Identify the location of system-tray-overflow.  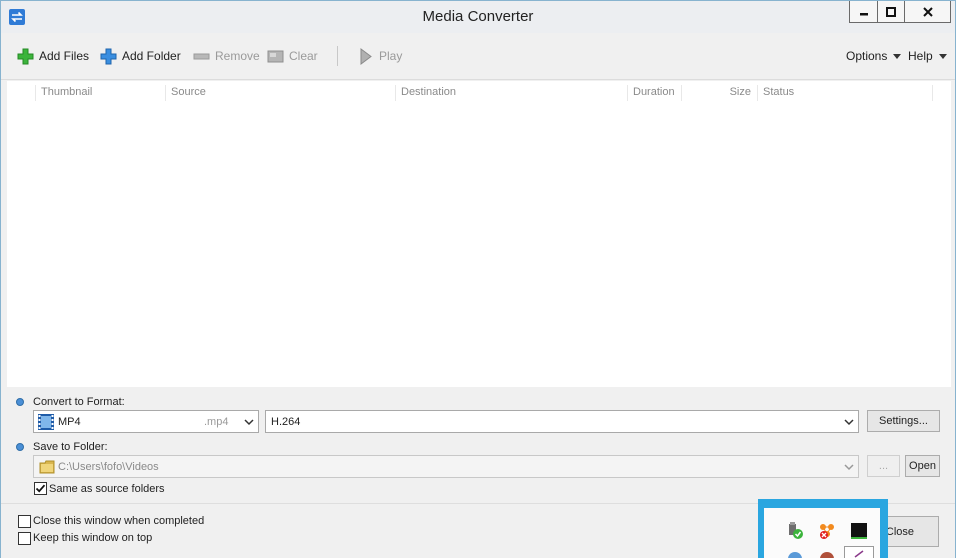
(823, 528).